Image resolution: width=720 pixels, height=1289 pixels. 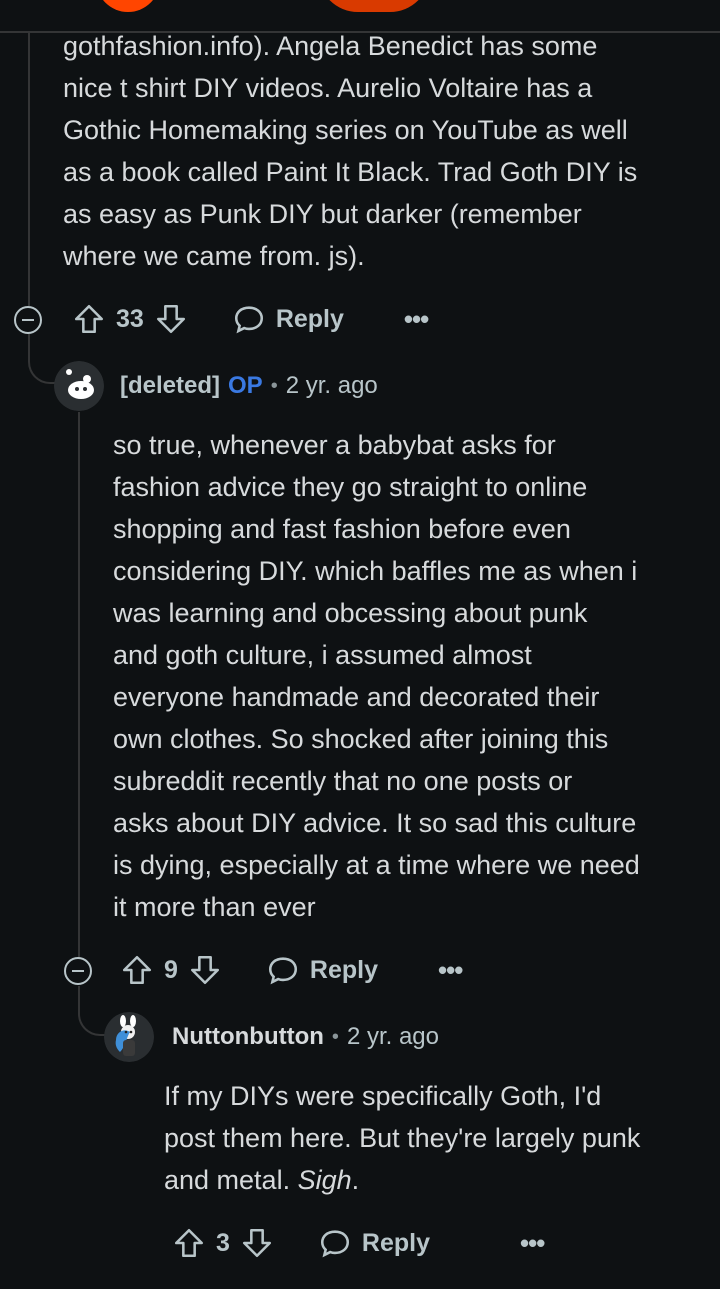 I want to click on app-logo-fragment, so click(x=128, y=6).